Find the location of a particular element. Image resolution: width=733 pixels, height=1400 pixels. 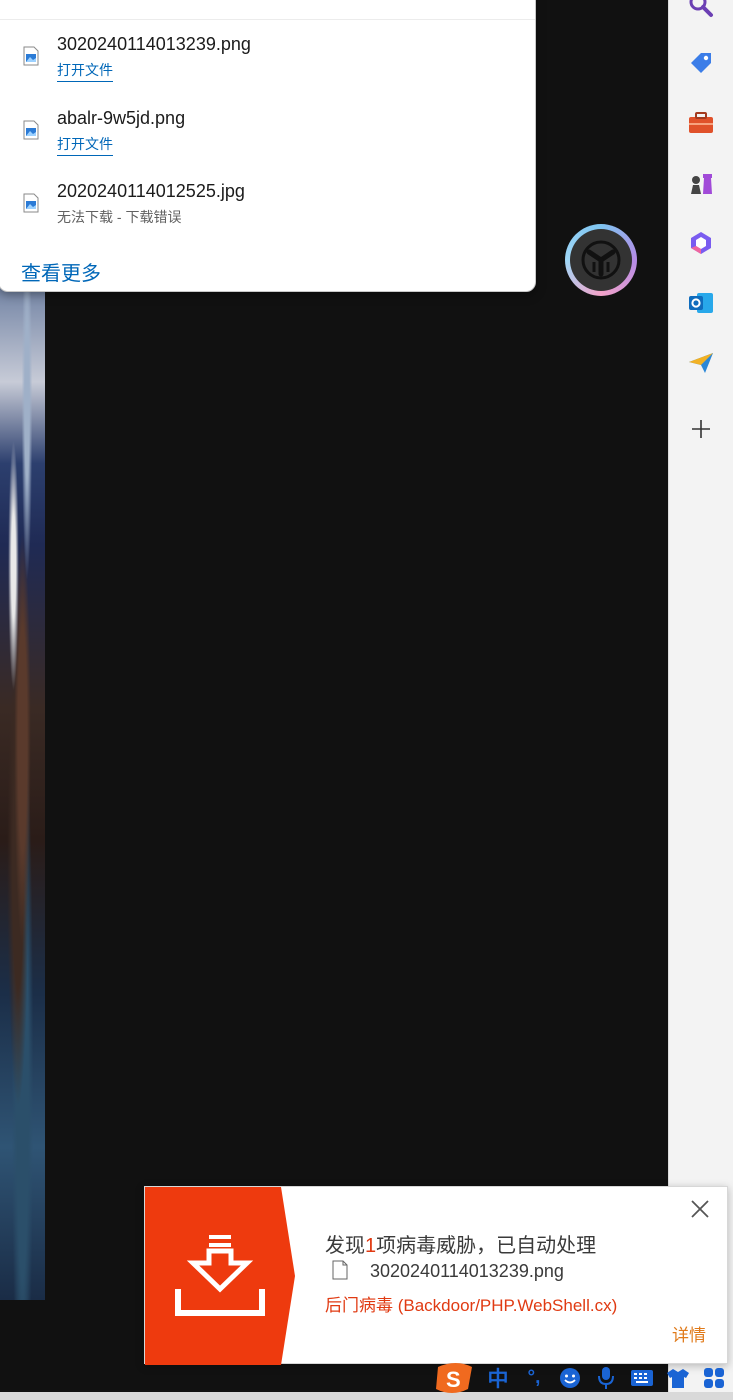

close-icon is located at coordinates (700, 1209).